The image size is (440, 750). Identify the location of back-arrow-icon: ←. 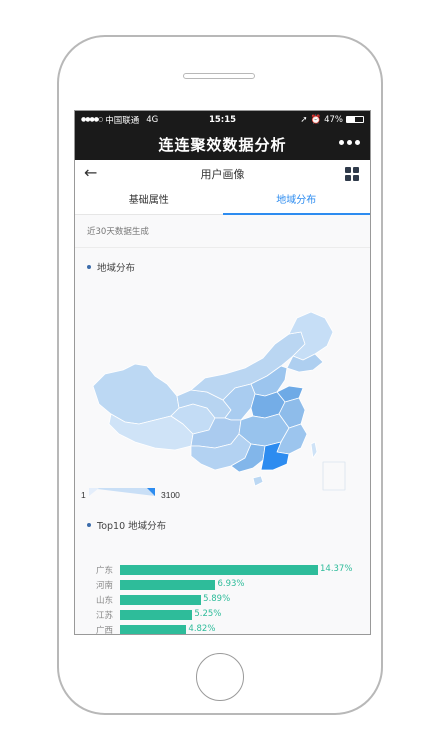
(90, 172).